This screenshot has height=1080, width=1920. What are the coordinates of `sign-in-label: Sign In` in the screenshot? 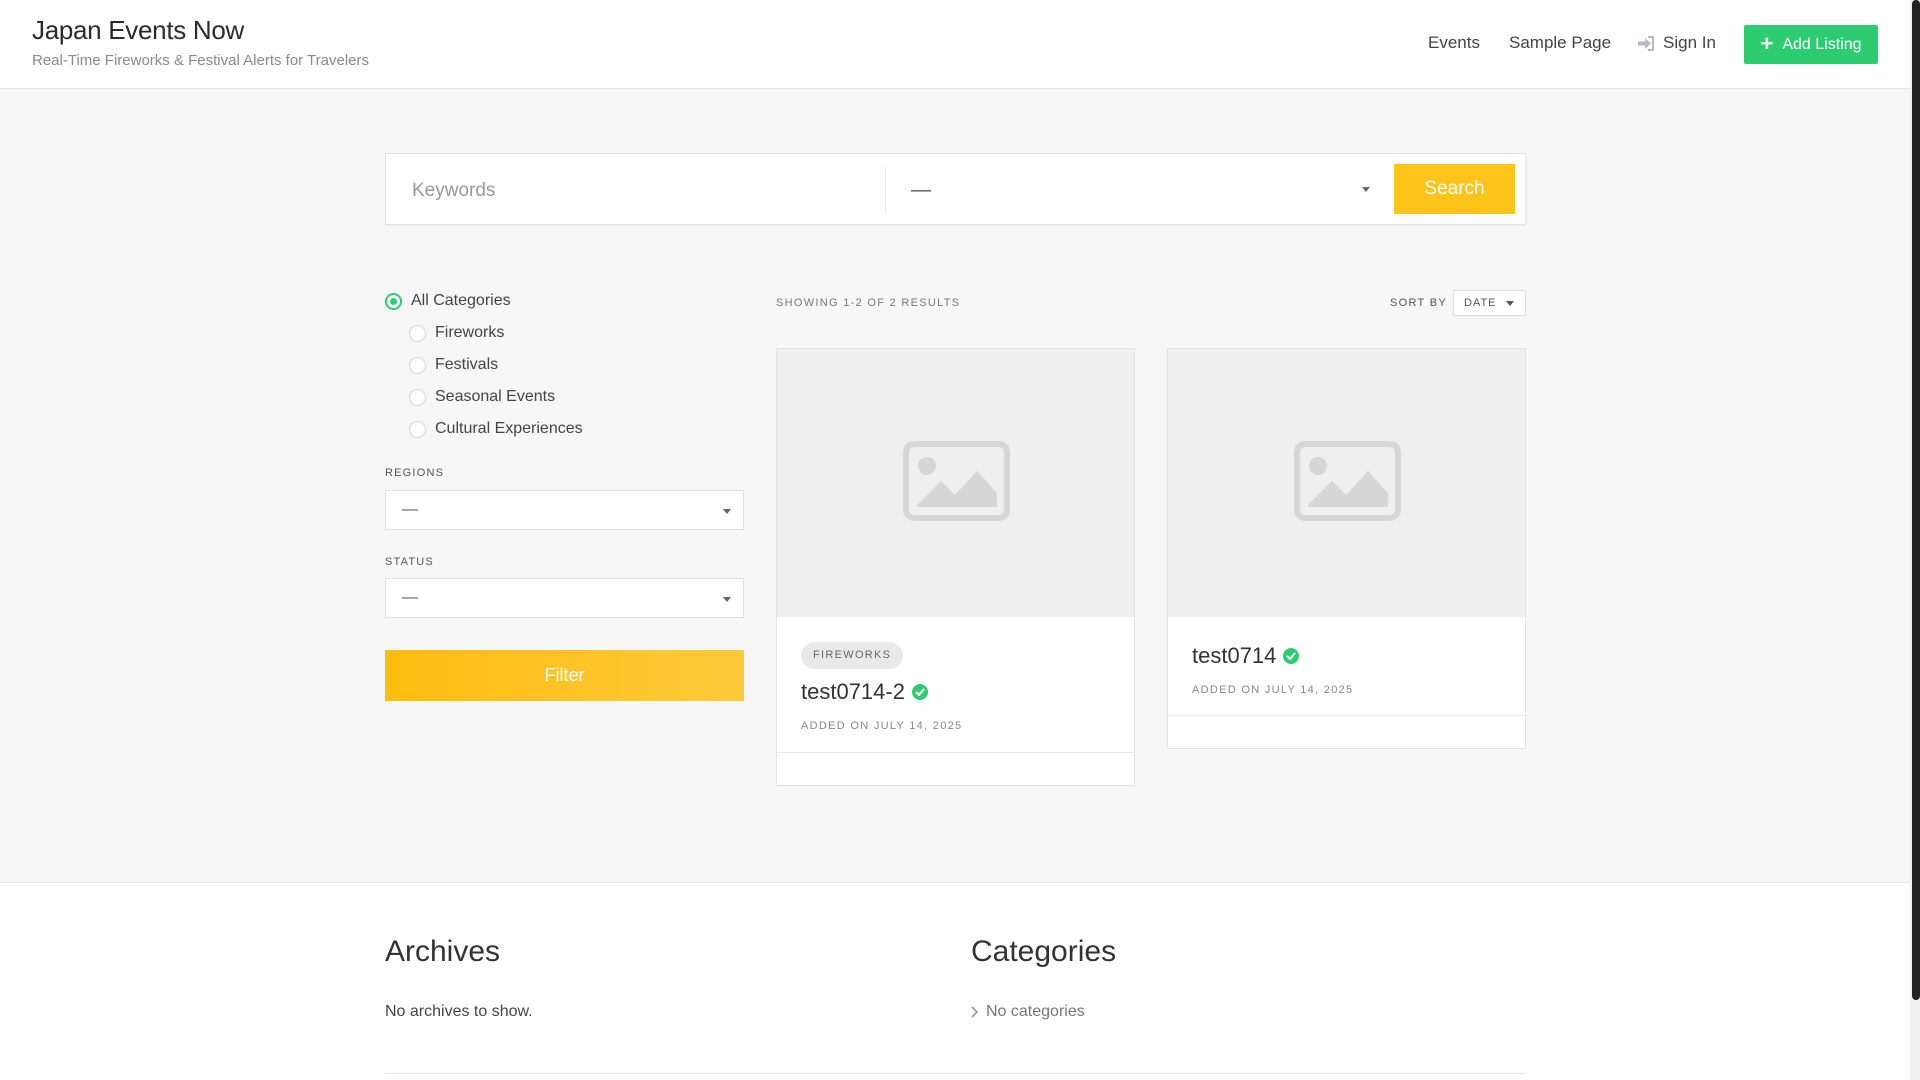 It's located at (1689, 42).